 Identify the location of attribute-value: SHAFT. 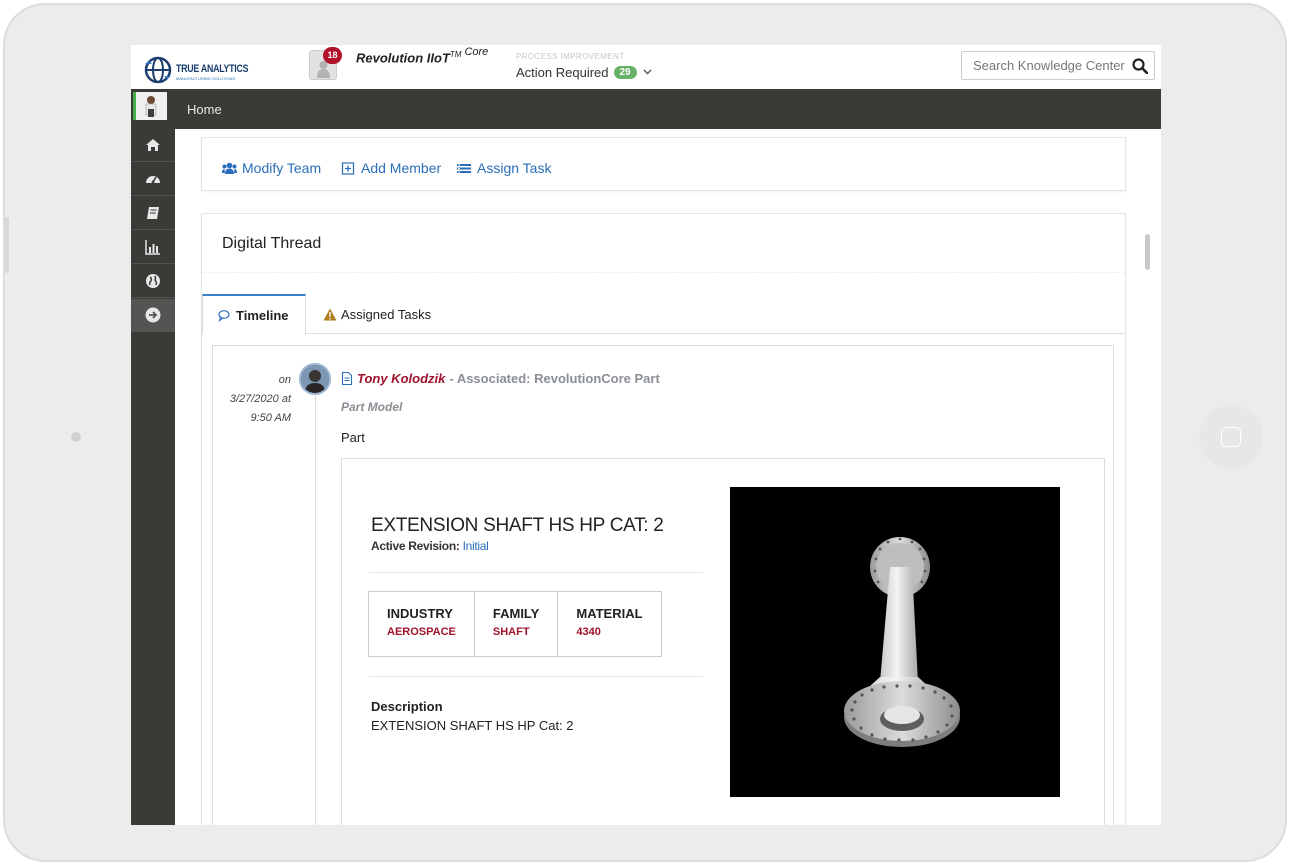
(511, 632).